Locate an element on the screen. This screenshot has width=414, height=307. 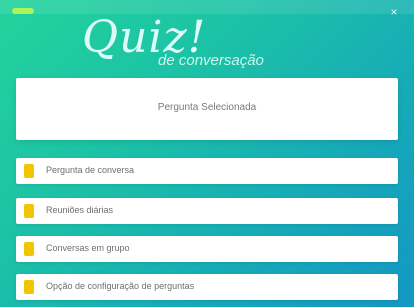
option-label: Conversas em grupo is located at coordinates (88, 248).